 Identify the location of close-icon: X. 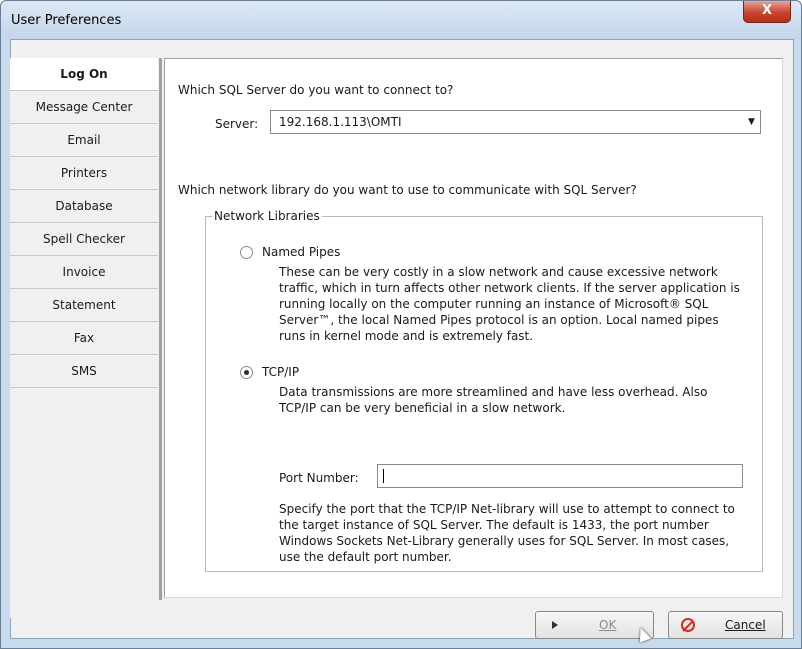
(767, 10).